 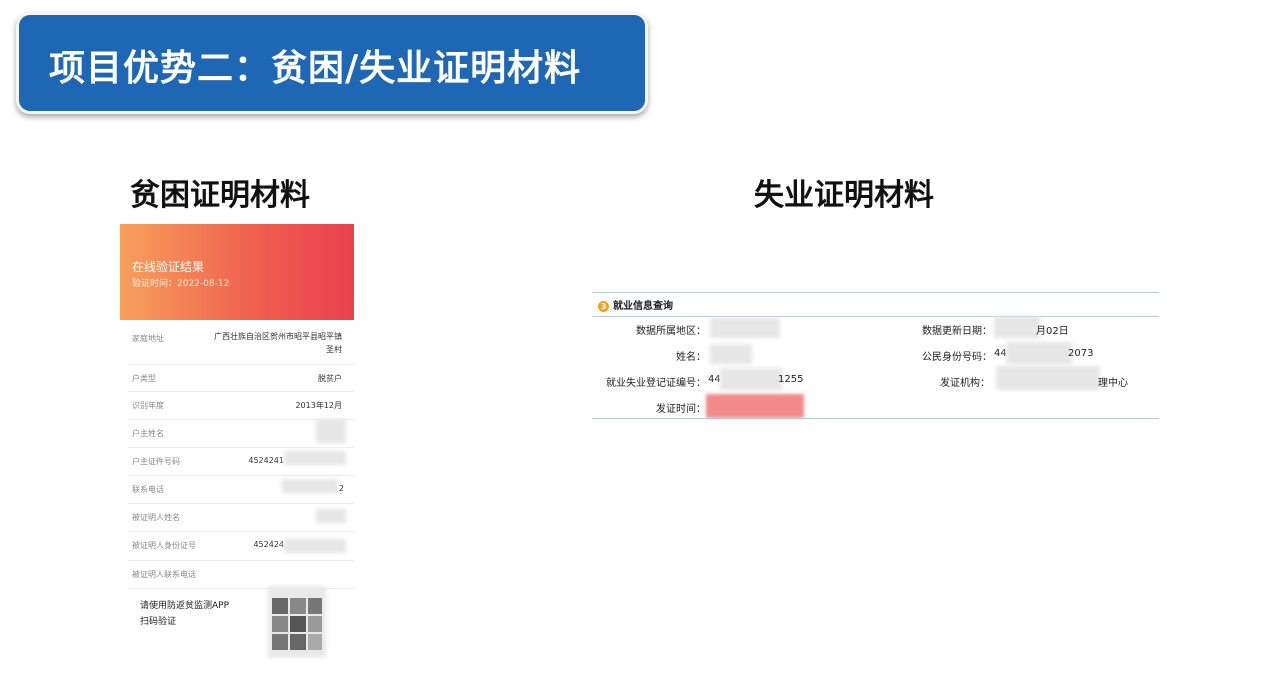 I want to click on card-header: 在线验证结果 验证时间：2022-08-12, so click(x=237, y=272).